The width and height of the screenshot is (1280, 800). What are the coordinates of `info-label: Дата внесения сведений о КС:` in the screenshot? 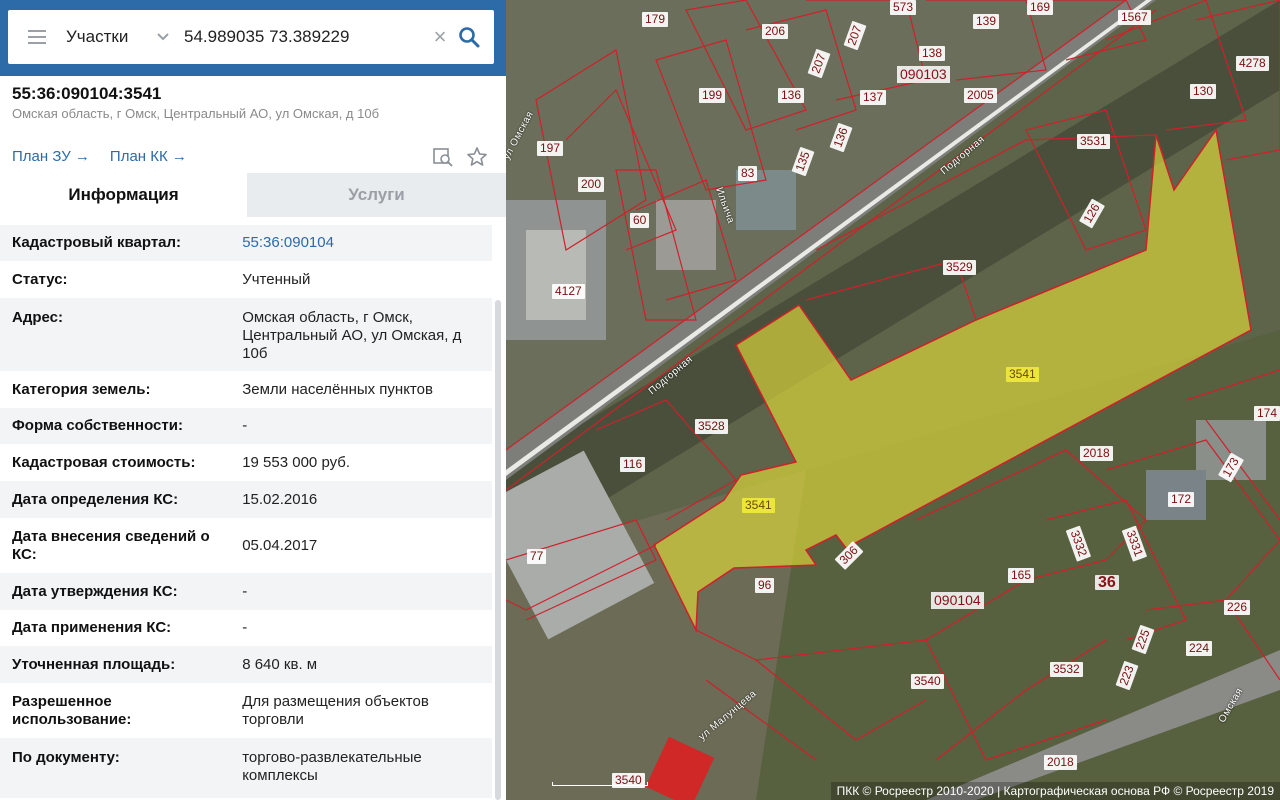 It's located at (111, 545).